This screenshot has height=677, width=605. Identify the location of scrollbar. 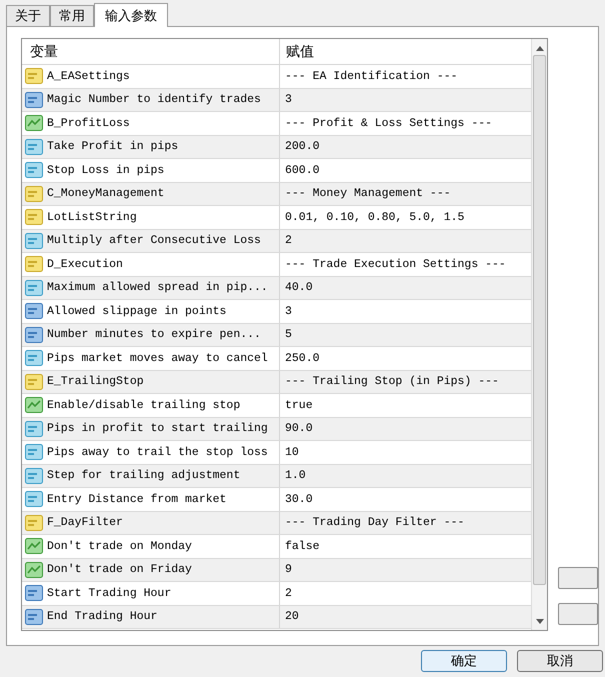
(539, 334).